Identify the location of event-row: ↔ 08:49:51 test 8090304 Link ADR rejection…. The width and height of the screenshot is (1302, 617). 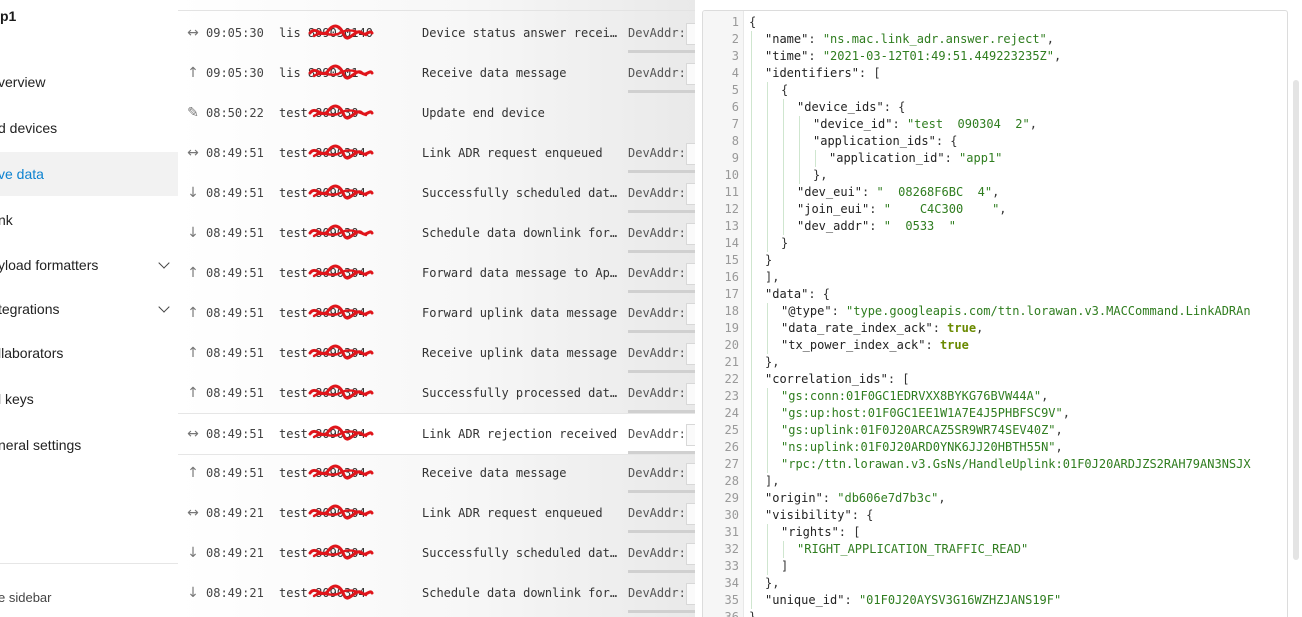
(436, 434).